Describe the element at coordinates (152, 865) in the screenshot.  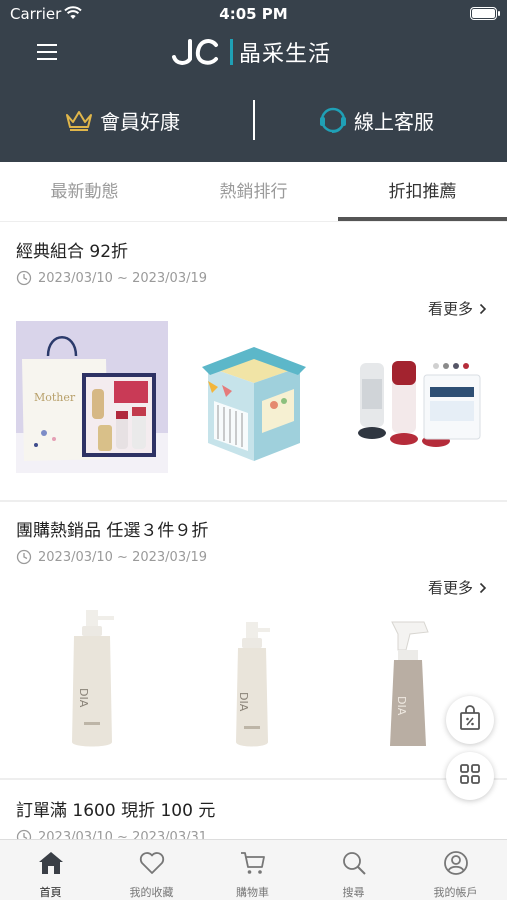
I see `heart-icon` at that location.